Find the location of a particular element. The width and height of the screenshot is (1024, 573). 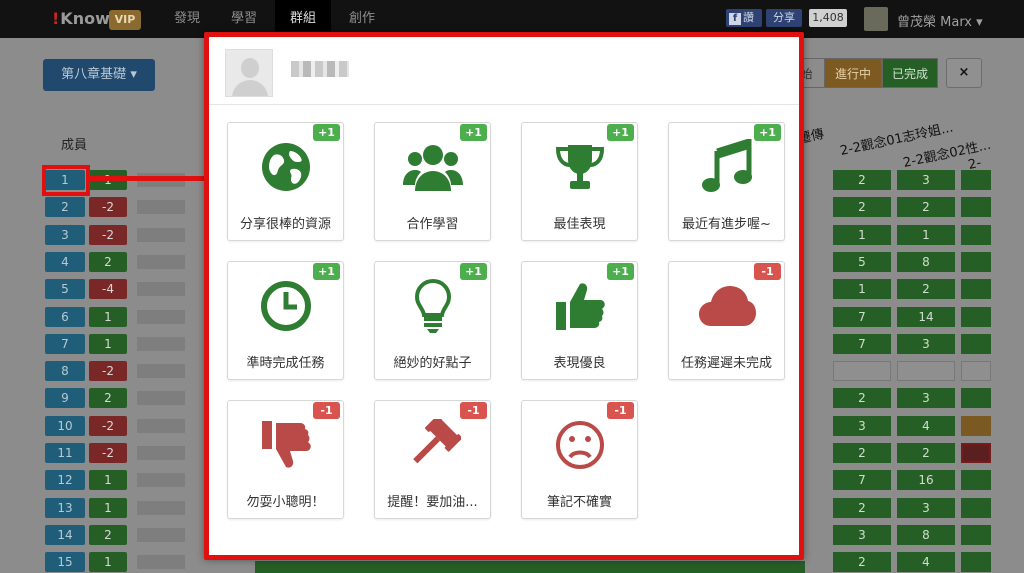

chapter-dropdown: 第八章基礎 ▾ is located at coordinates (99, 75).